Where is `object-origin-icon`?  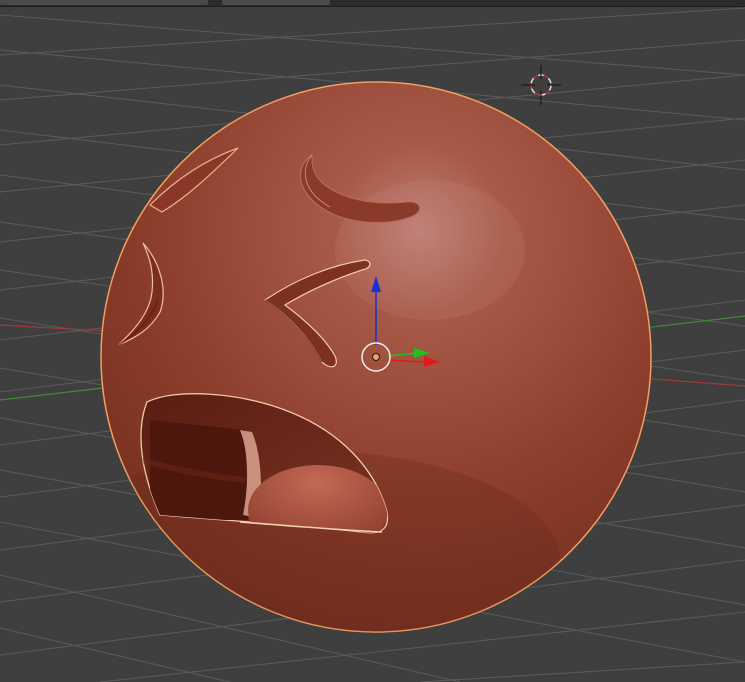 object-origin-icon is located at coordinates (376, 357).